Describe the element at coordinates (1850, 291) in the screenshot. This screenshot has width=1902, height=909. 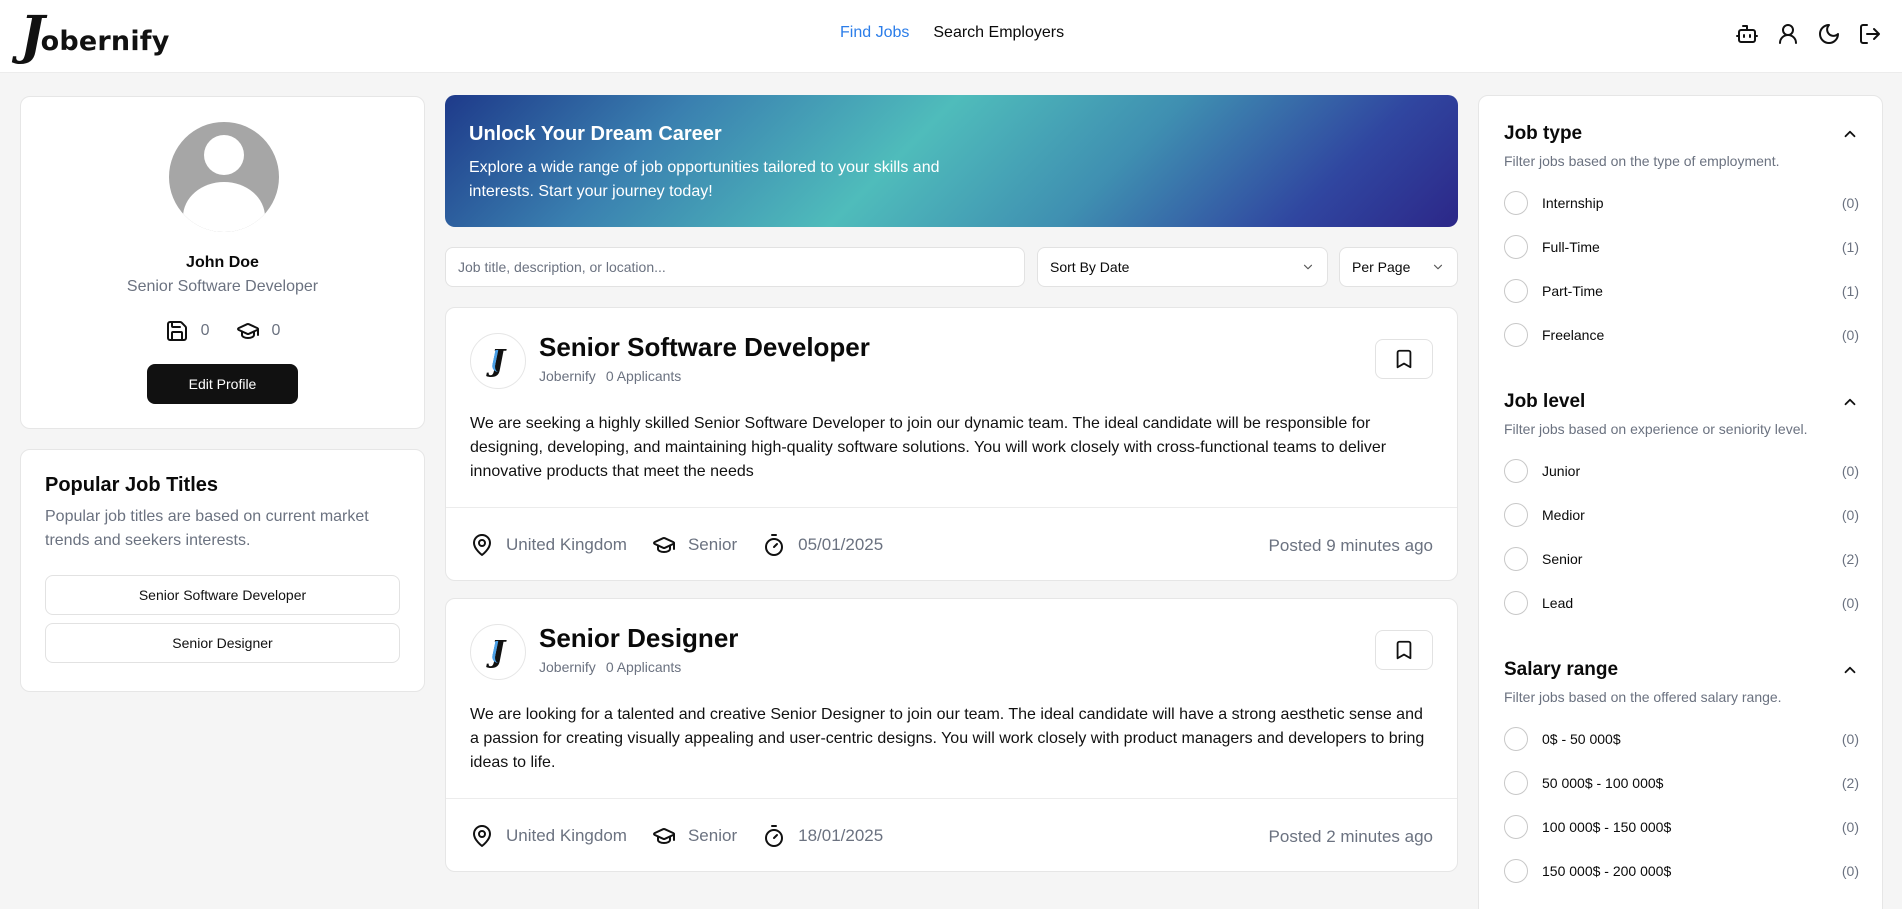
I see `option-count: (1)` at that location.